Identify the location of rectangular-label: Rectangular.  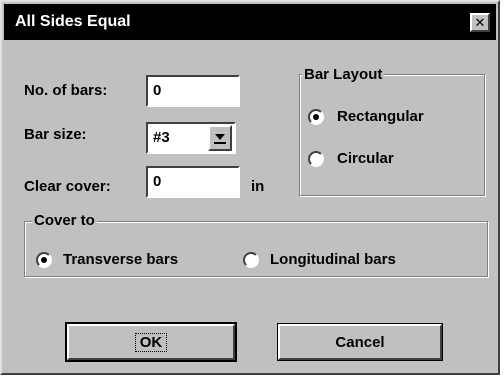
(380, 116).